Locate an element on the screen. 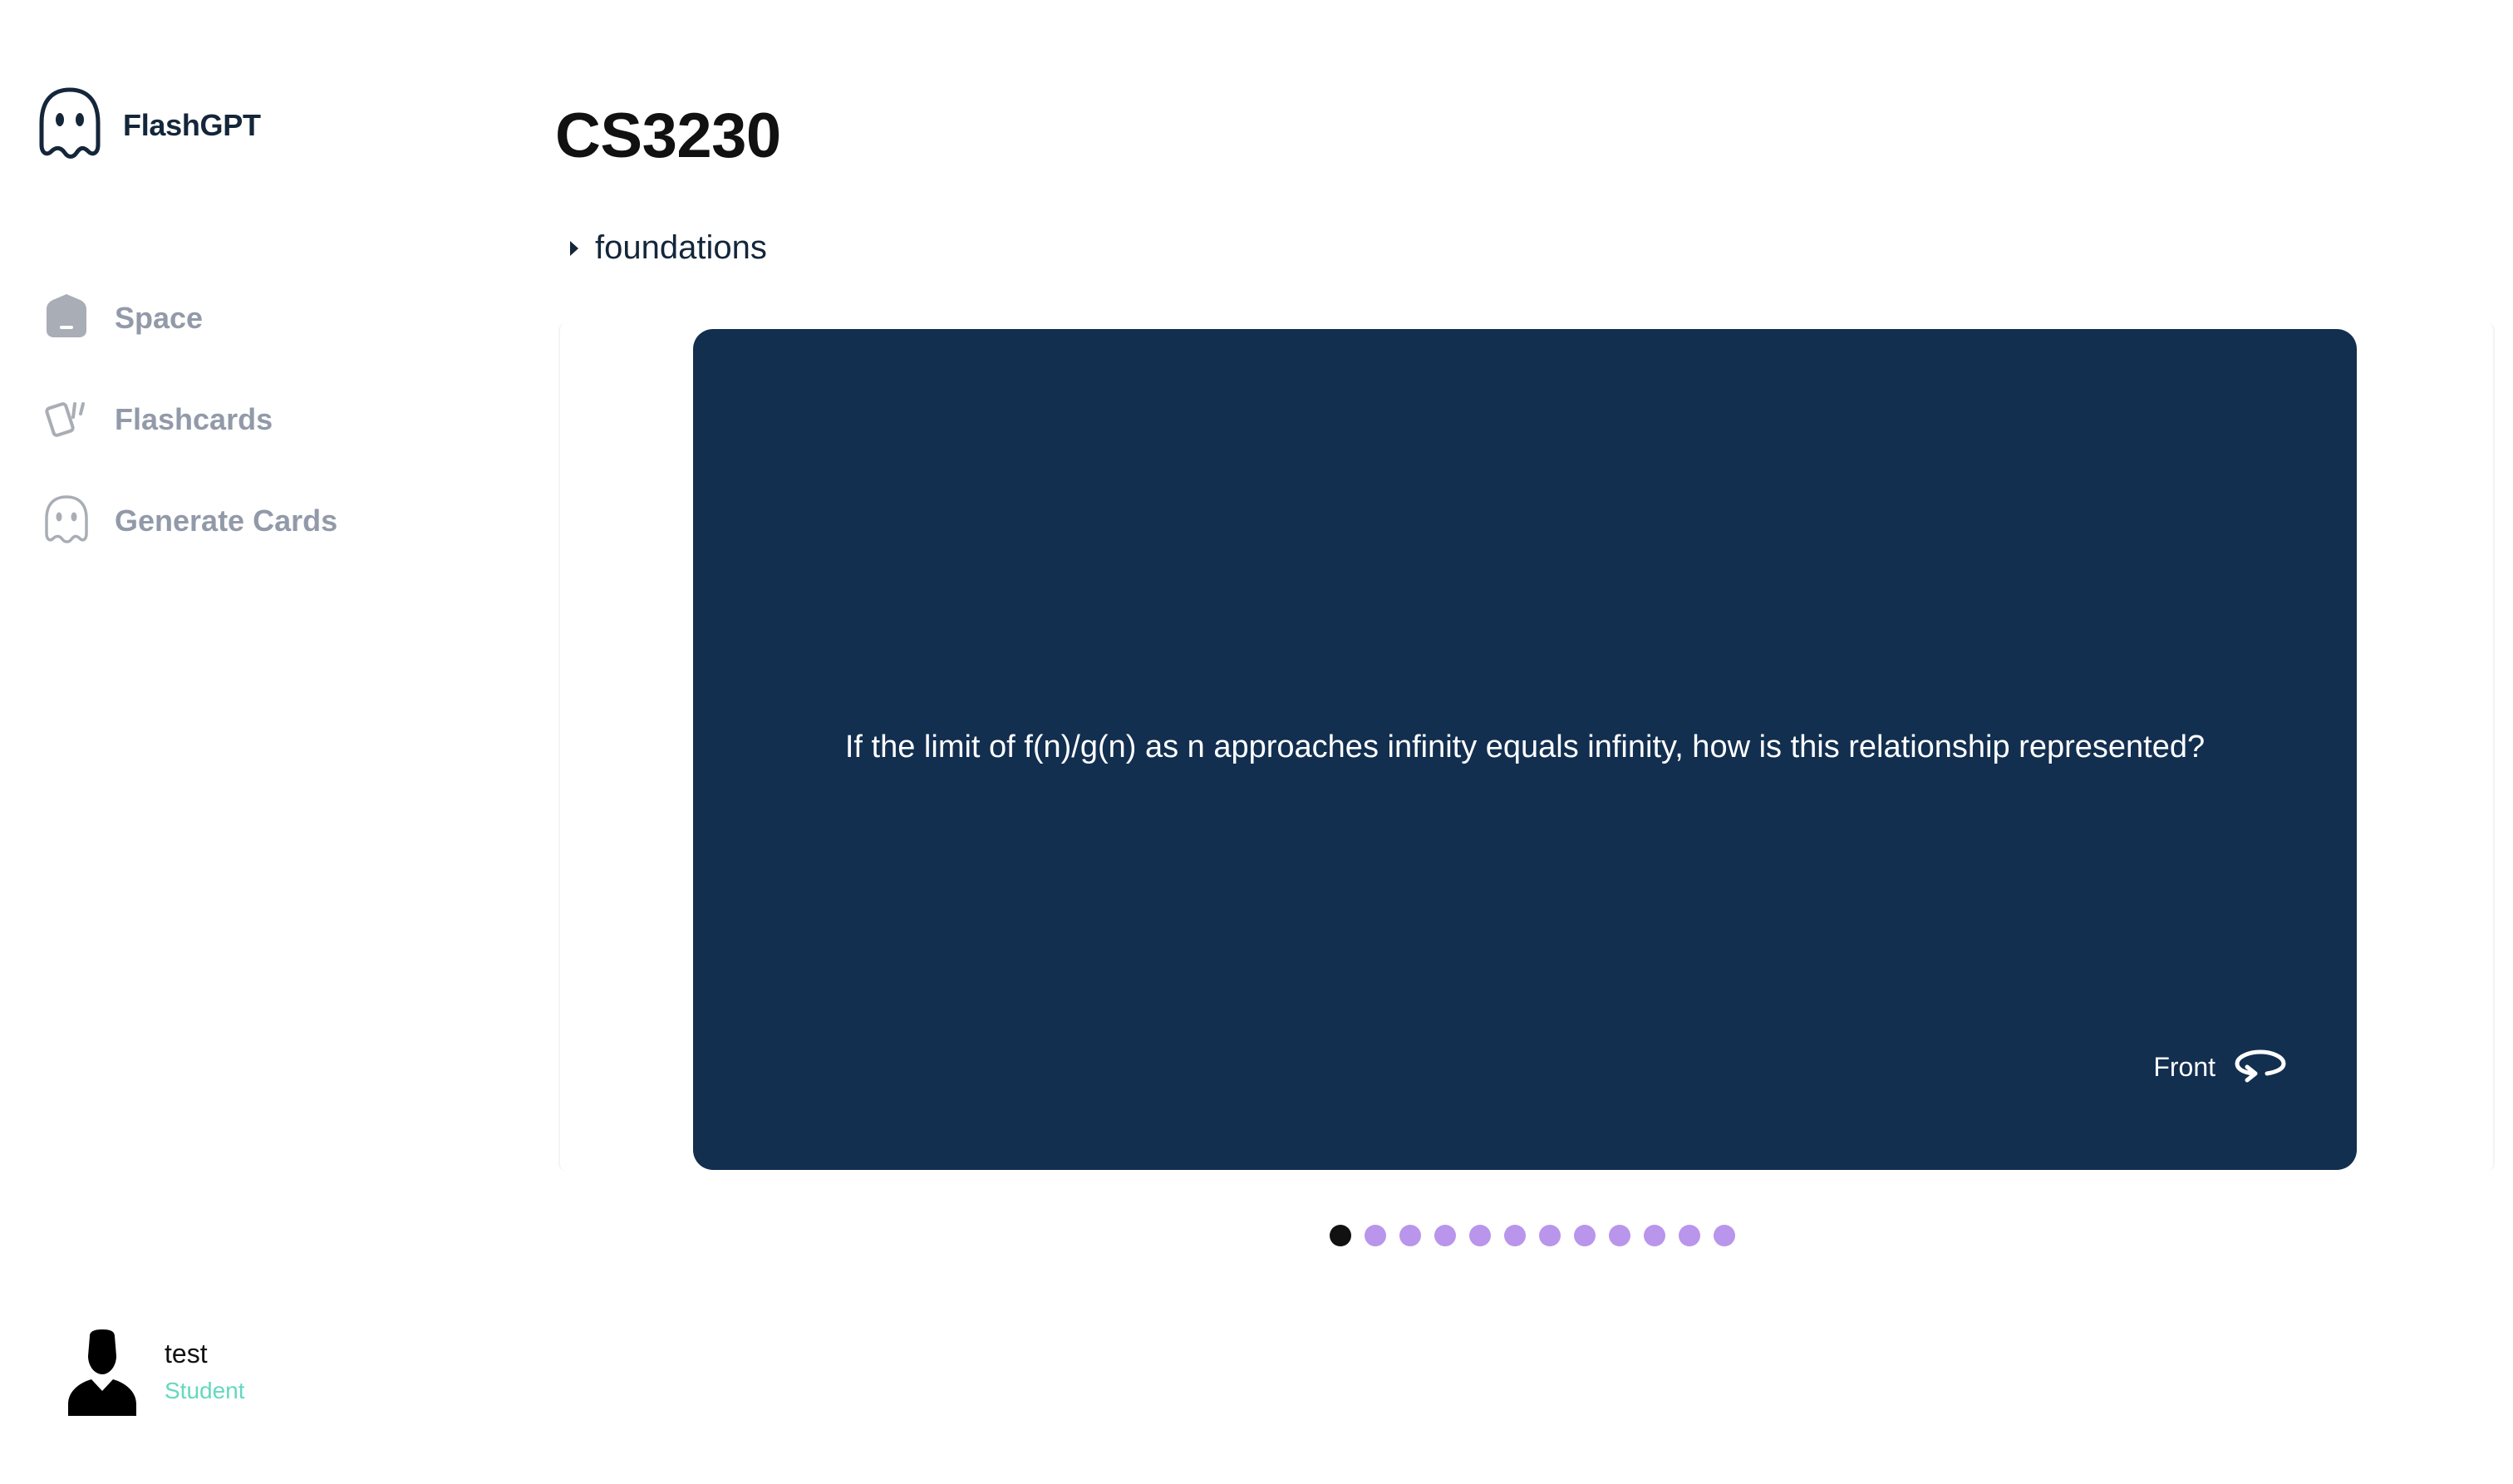 This screenshot has width=2513, height=1484. flip-card-button: Front is located at coordinates (2220, 1067).